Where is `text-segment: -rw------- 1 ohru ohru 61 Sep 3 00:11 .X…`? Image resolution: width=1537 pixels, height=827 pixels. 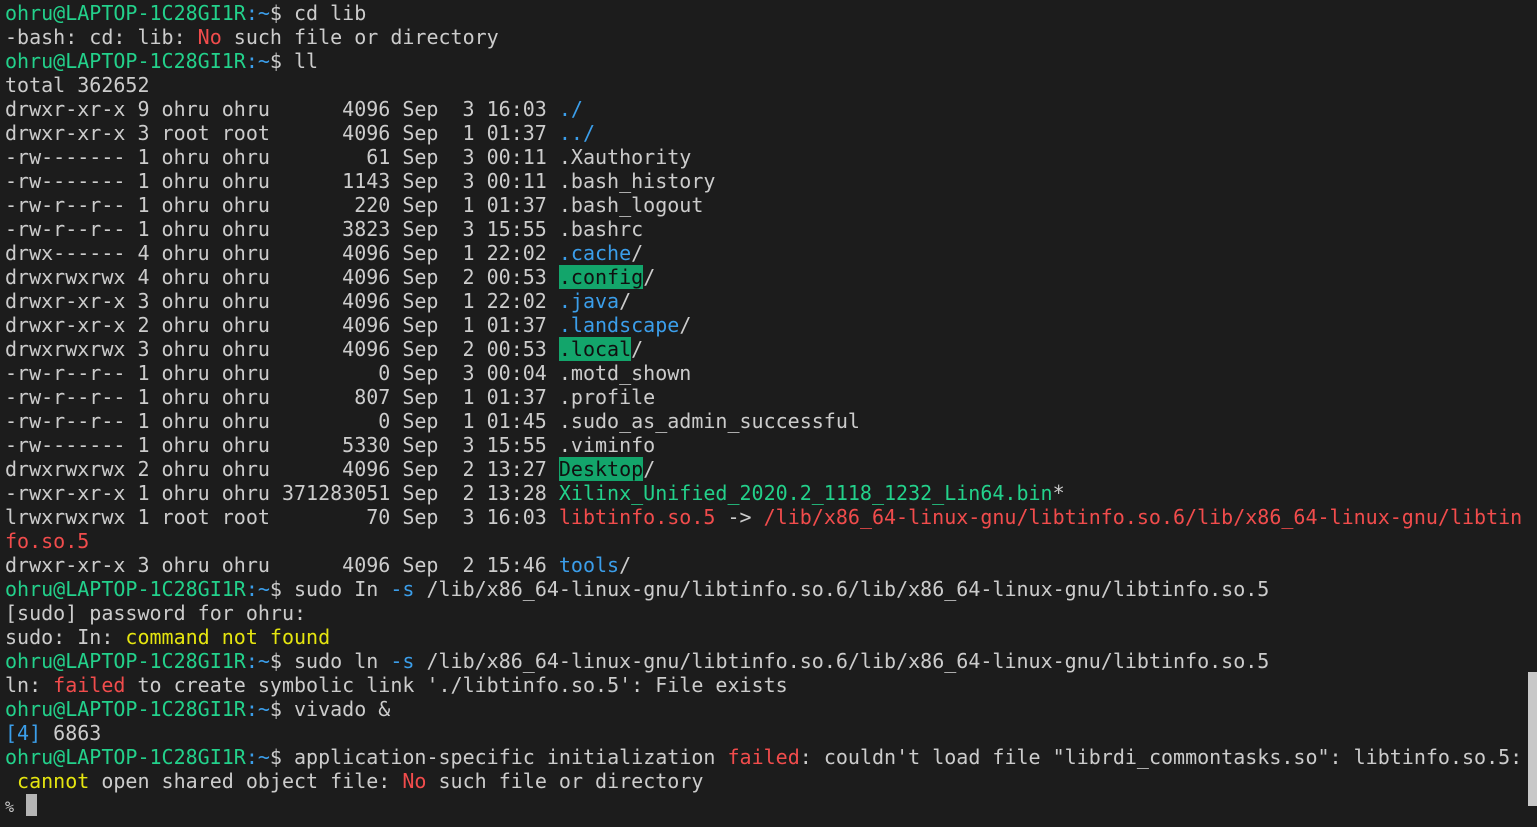
text-segment: -rw------- 1 ohru ohru 61 Sep 3 00:11 .X… is located at coordinates (348, 157).